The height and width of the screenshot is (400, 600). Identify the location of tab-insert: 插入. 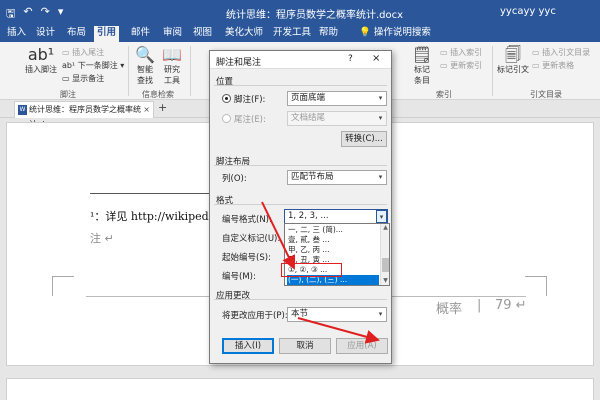
(16, 34).